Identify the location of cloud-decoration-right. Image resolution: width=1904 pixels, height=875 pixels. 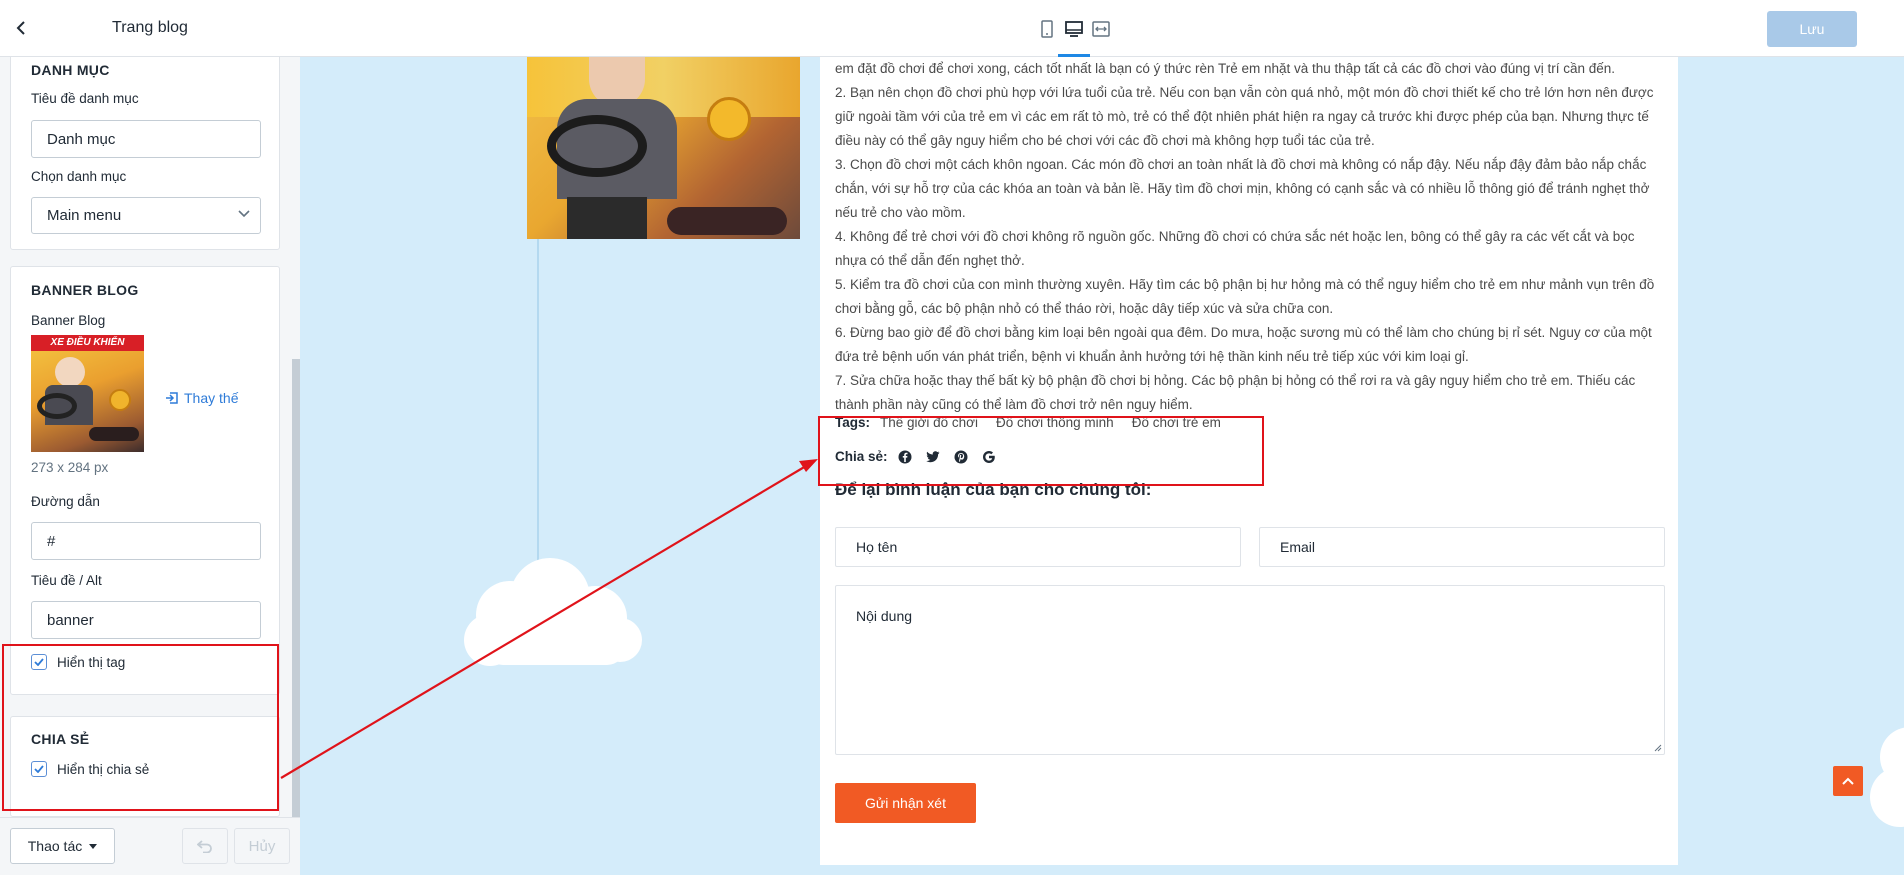
(1887, 777).